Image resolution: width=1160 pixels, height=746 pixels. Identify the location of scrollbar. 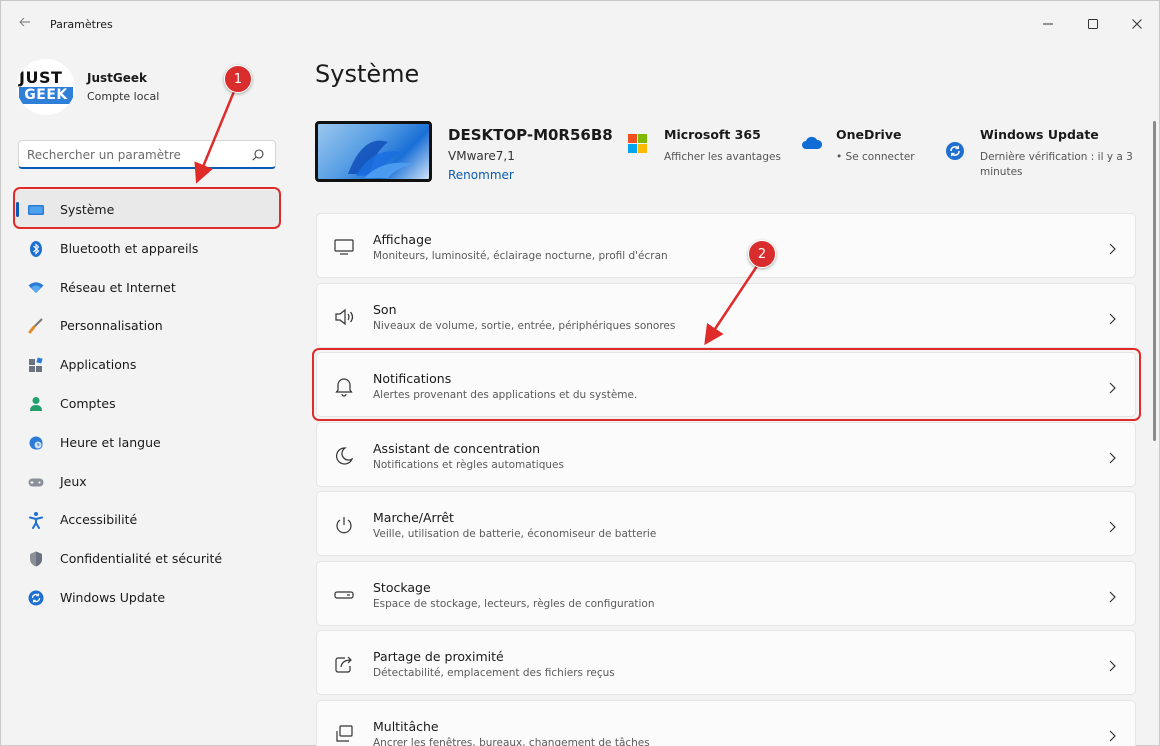
(1154, 281).